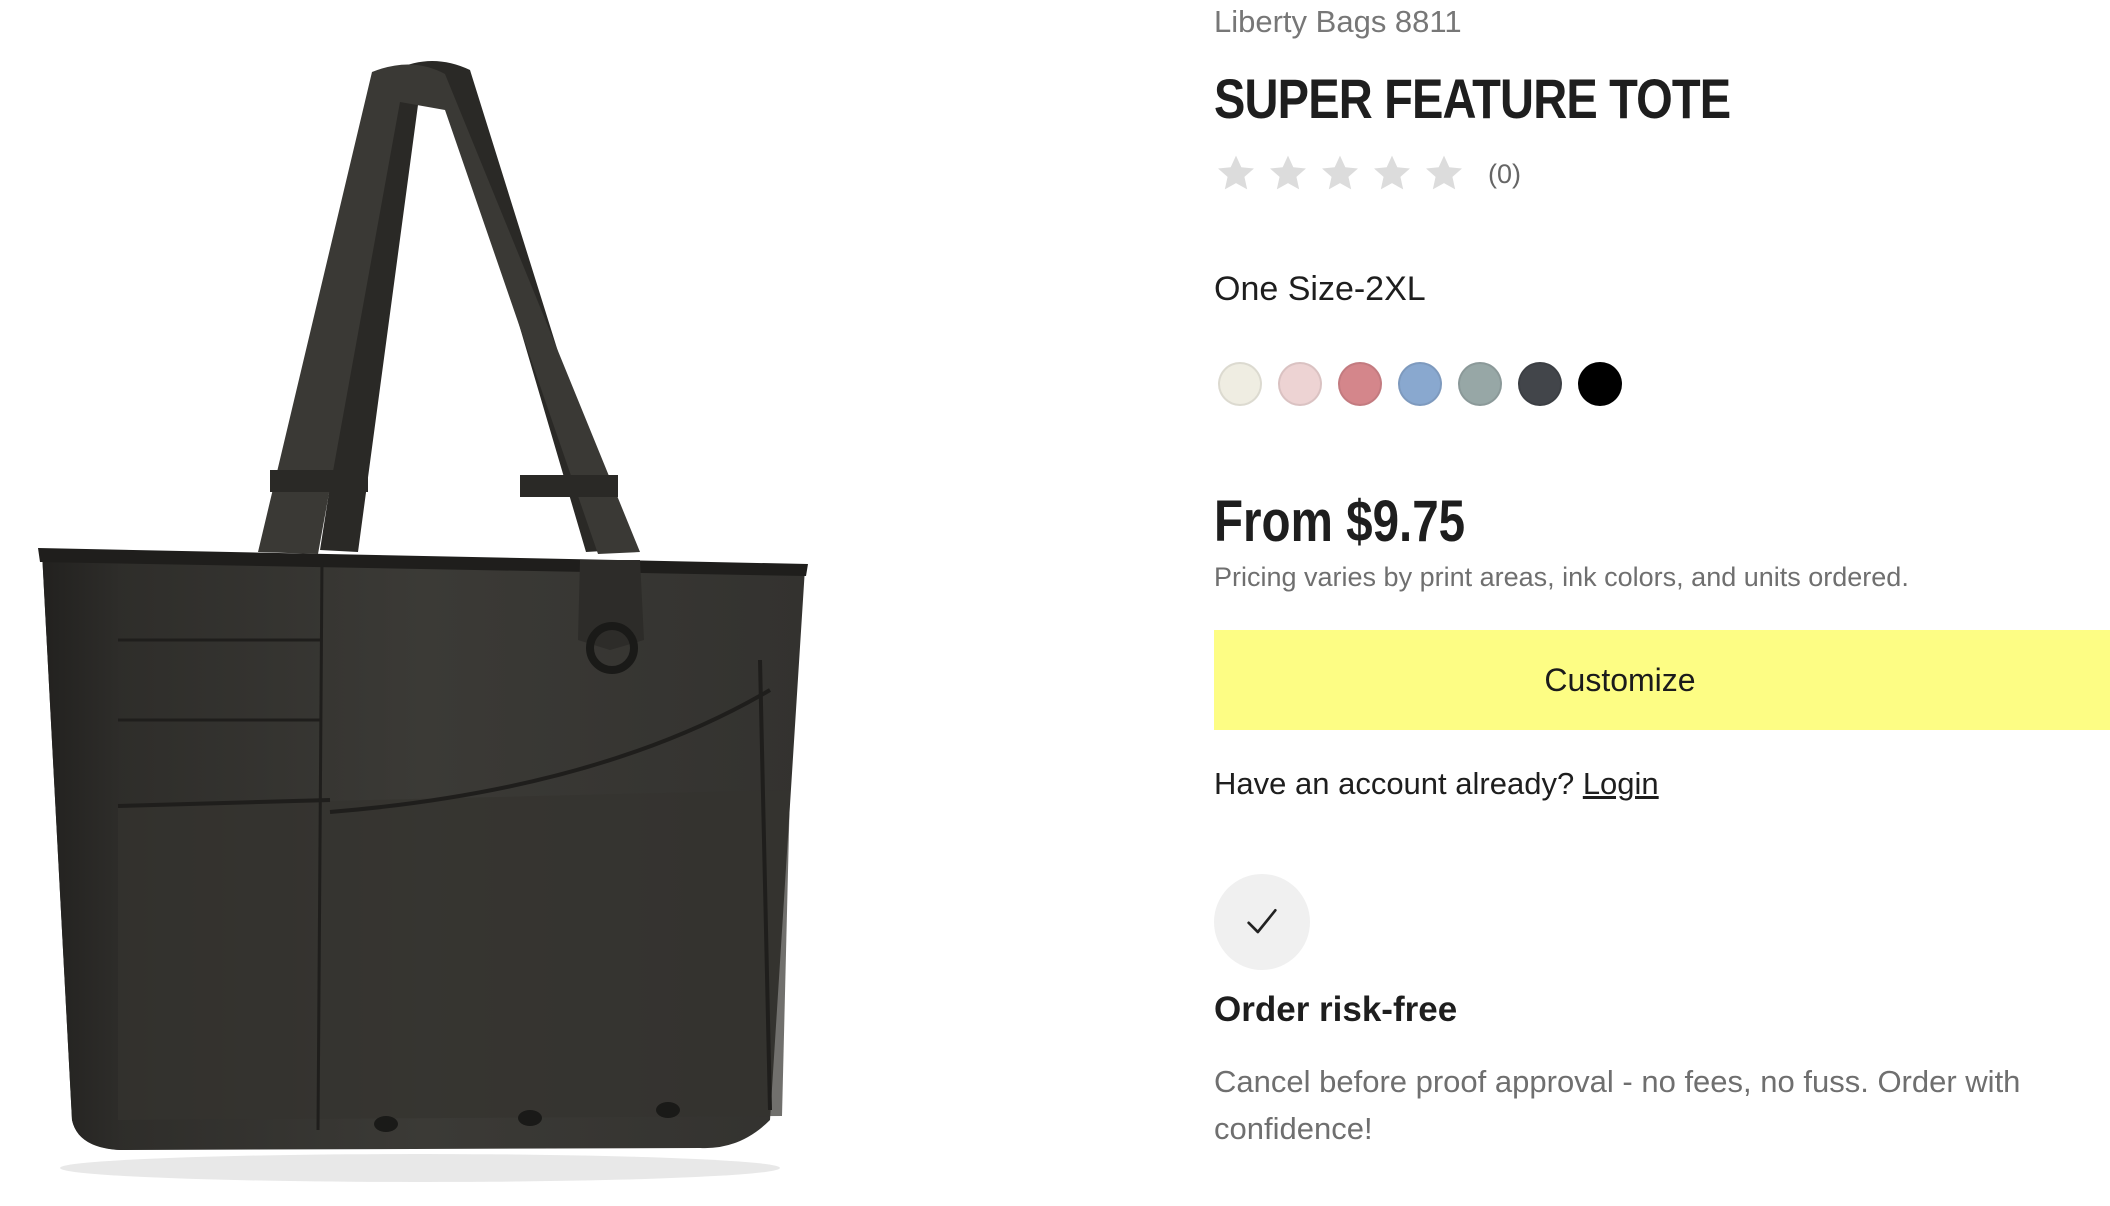  I want to click on customize-button: Customize, so click(1662, 680).